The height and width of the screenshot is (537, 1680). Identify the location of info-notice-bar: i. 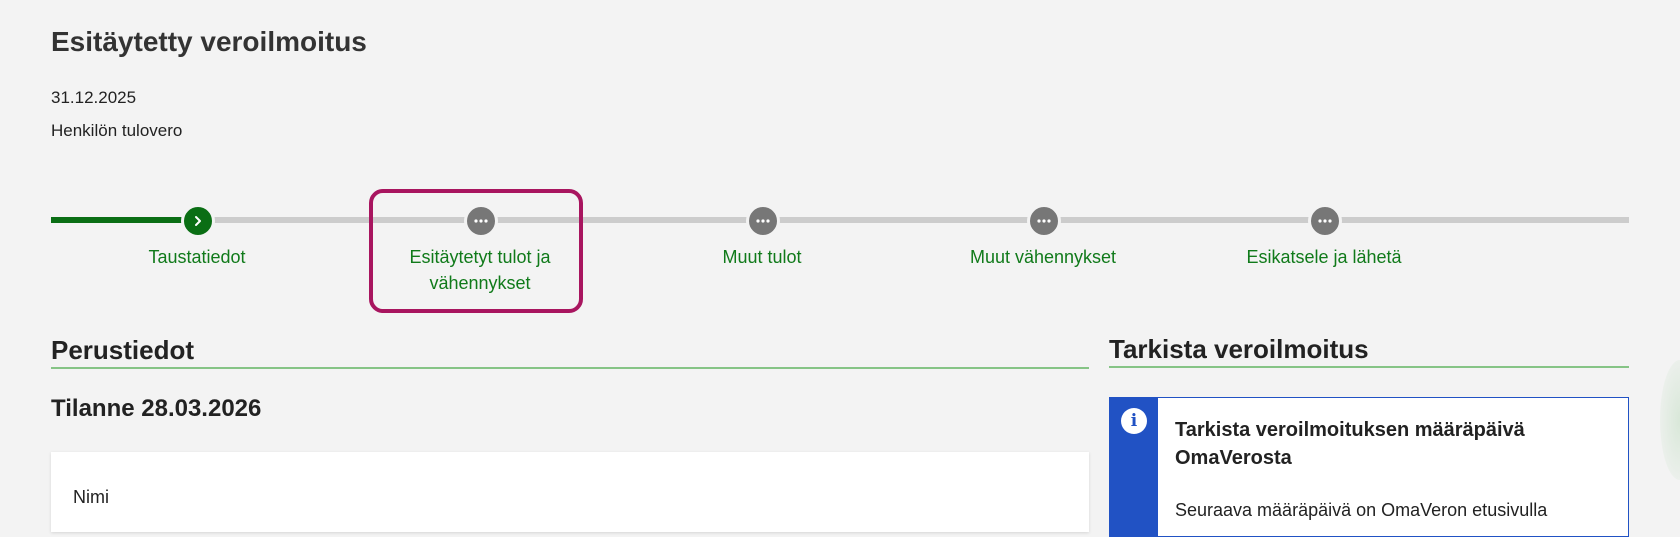
(1134, 467).